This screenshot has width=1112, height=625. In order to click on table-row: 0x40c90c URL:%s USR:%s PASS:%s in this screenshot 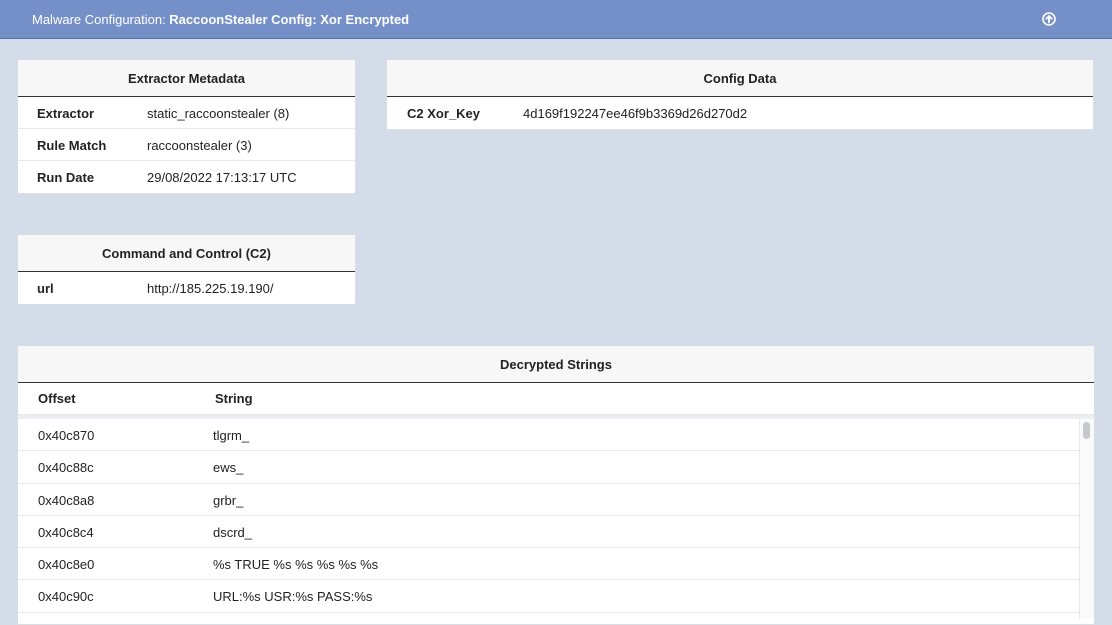, I will do `click(549, 596)`.